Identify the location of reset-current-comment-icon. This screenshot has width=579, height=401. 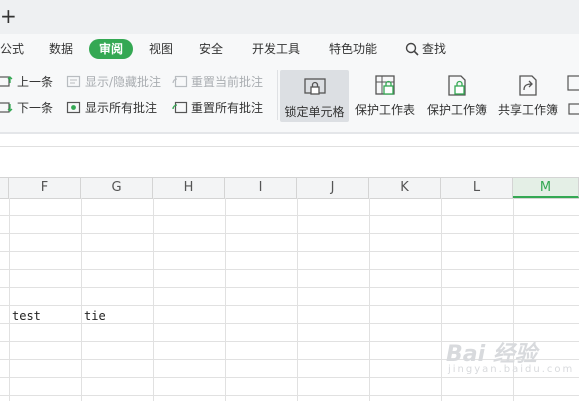
(180, 81).